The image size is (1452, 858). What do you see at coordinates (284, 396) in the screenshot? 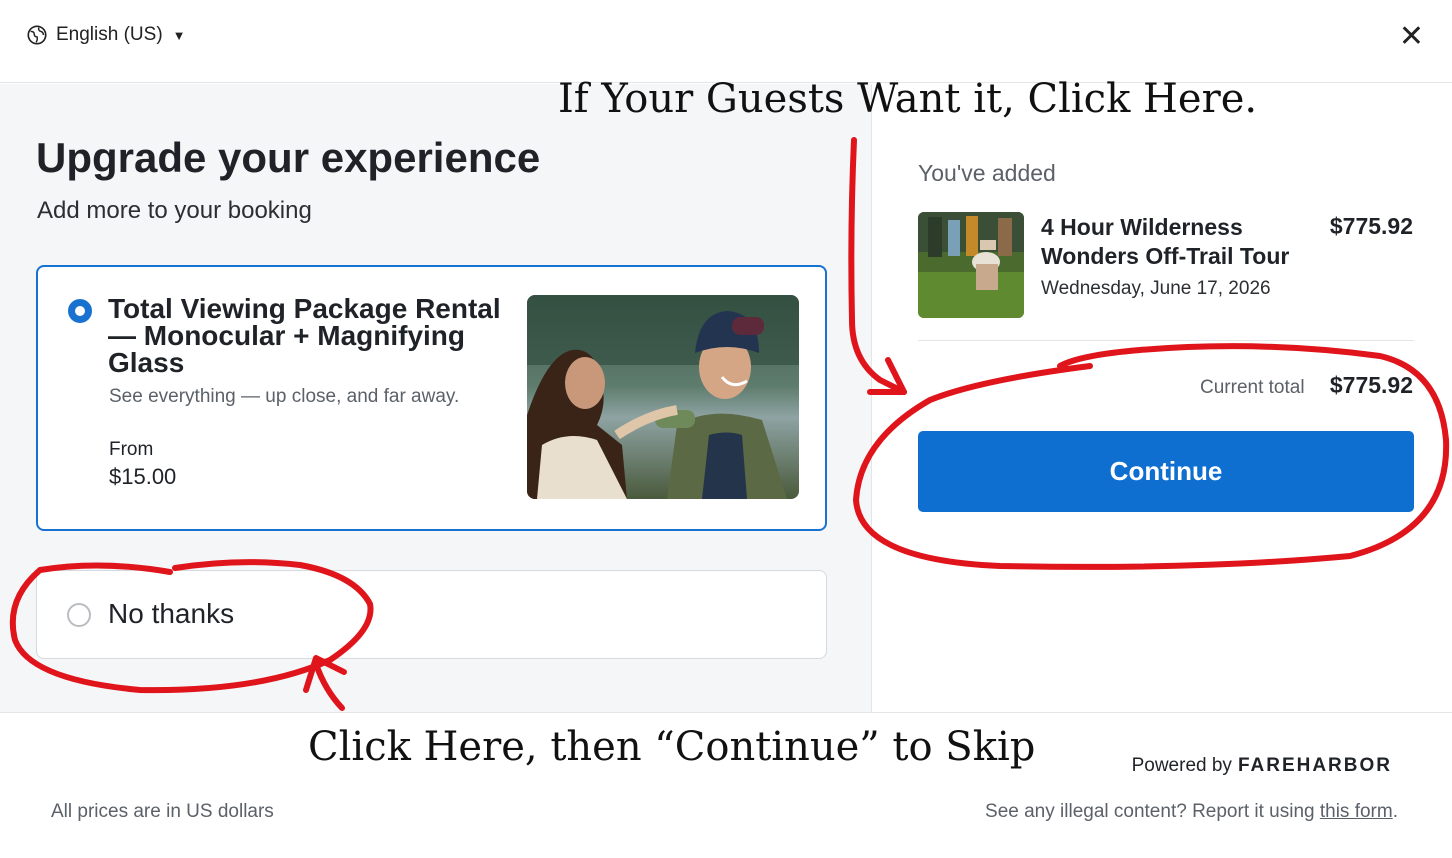
I see `option-description: See everything — up close, and far away.` at bounding box center [284, 396].